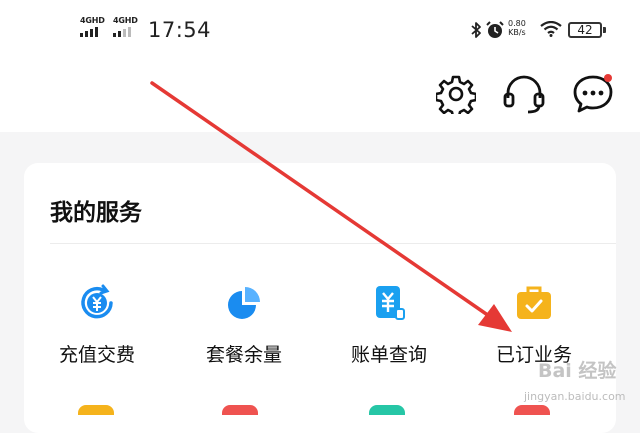 Image resolution: width=640 pixels, height=433 pixels. Describe the element at coordinates (551, 29) in the screenshot. I see `wifi-icon` at that location.